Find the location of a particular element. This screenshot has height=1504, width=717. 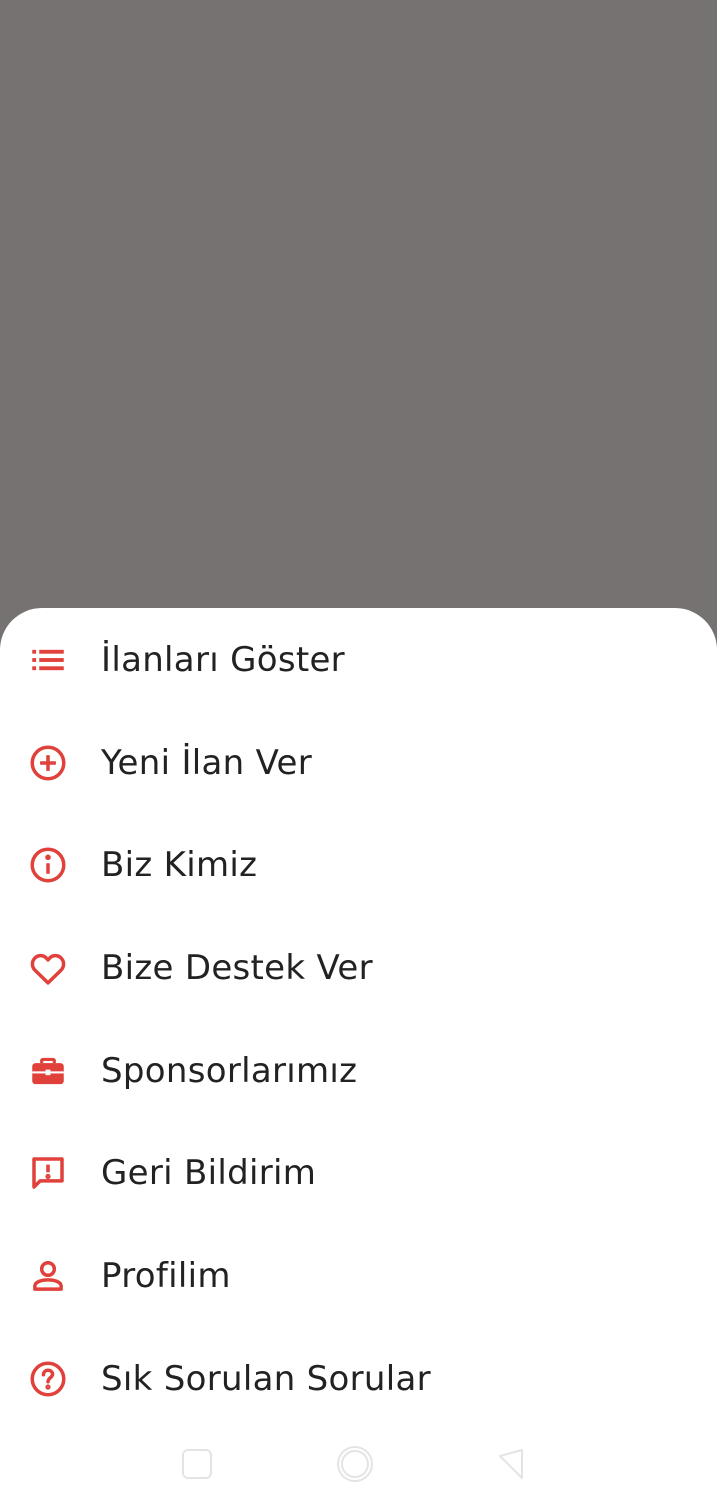

menu-item-biz-kimiz: Biz Kimiz is located at coordinates (358, 865).